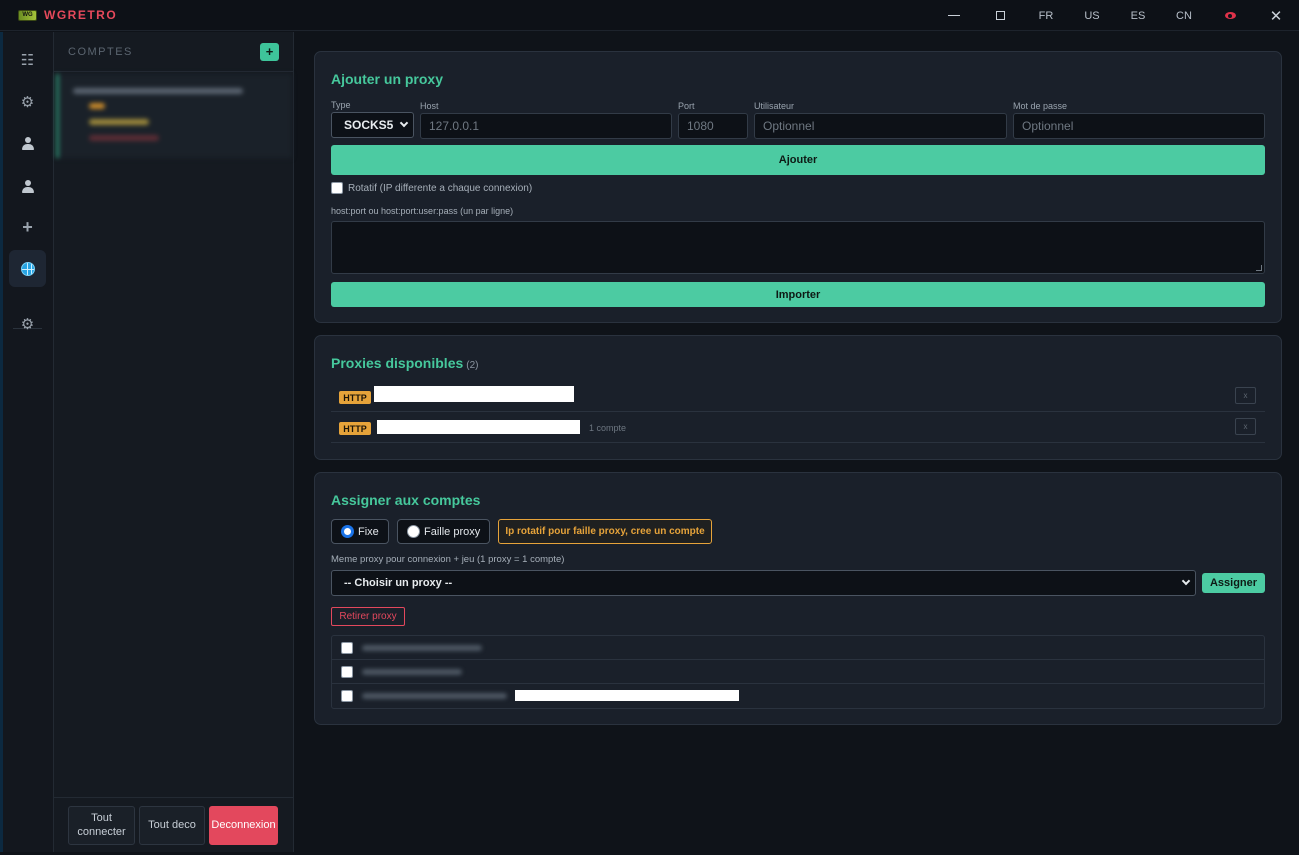 The image size is (1299, 855). I want to click on rail-account-button, so click(27, 143).